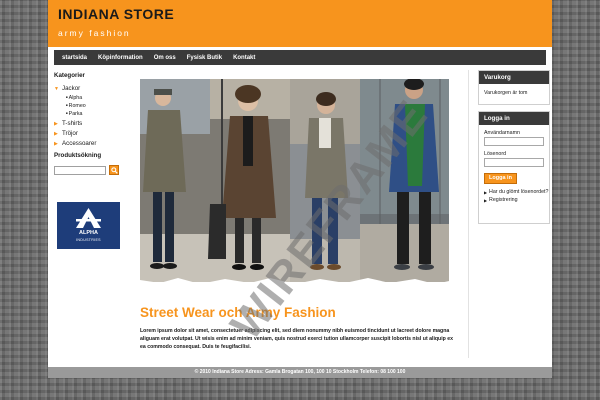  Describe the element at coordinates (91, 123) in the screenshot. I see `category-tshirts: ▶ T-shirts` at that location.